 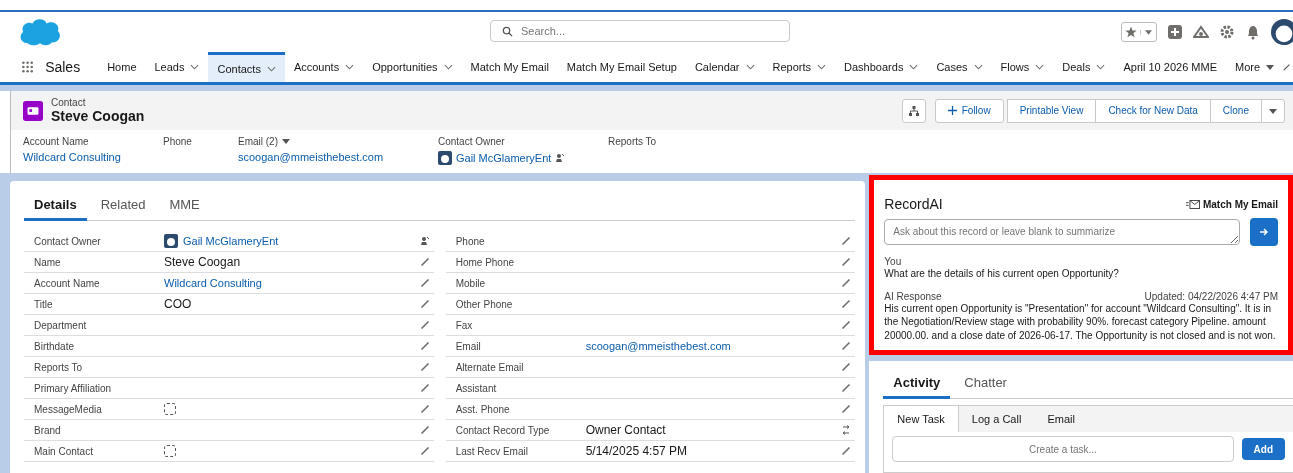 I want to click on tab: Email, so click(x=1061, y=419).